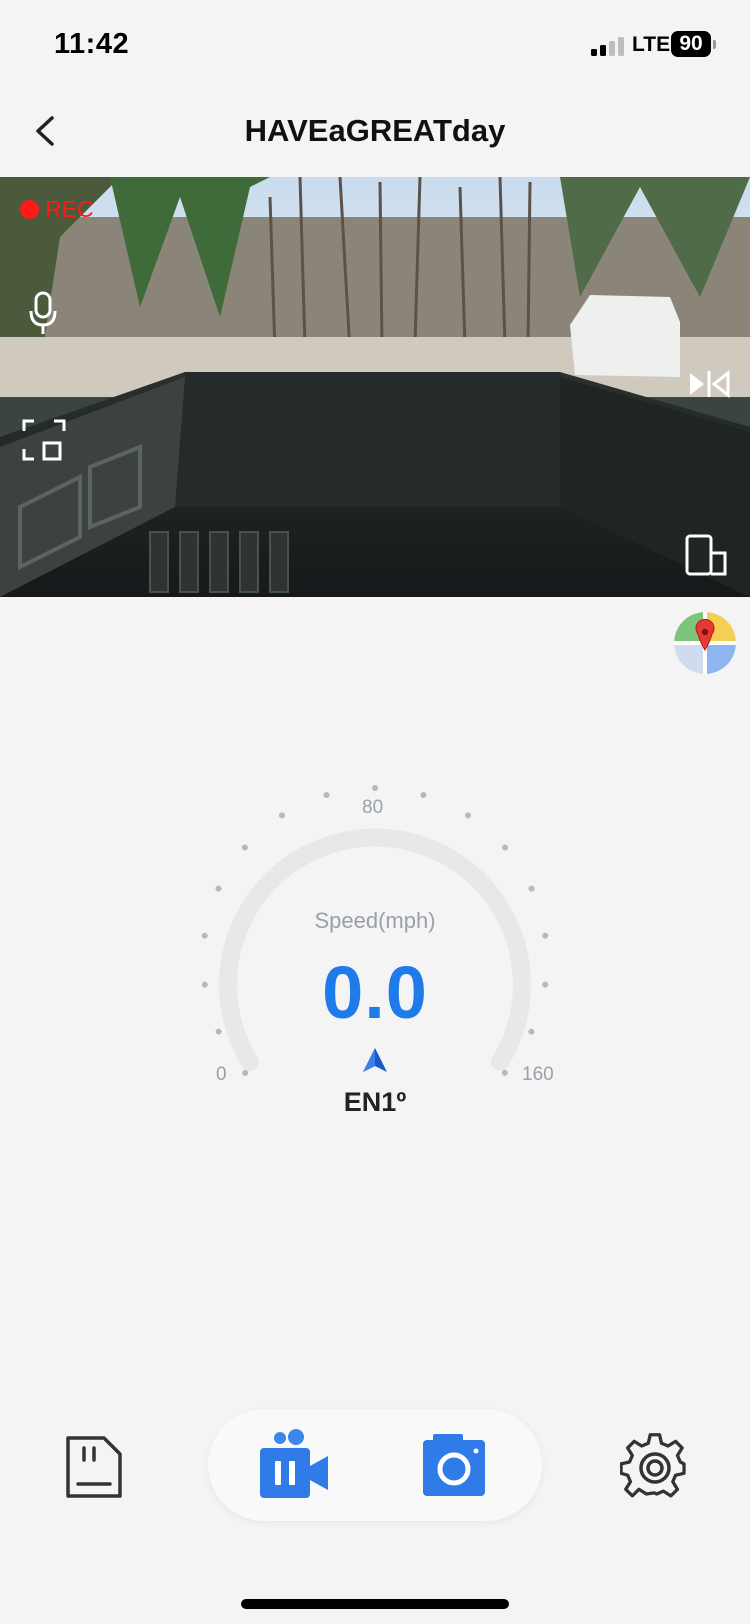 The image size is (750, 1624). I want to click on heading-arrow-icon, so click(375, 1060).